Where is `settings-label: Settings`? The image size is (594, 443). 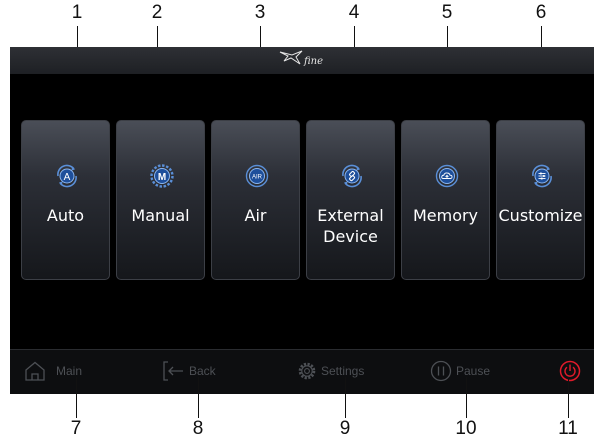
settings-label: Settings is located at coordinates (343, 371).